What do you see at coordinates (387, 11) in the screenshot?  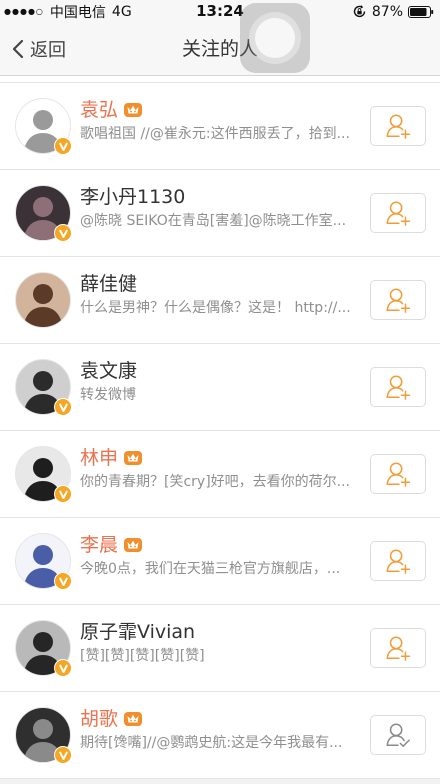 I see `battery-percent: 87%` at bounding box center [387, 11].